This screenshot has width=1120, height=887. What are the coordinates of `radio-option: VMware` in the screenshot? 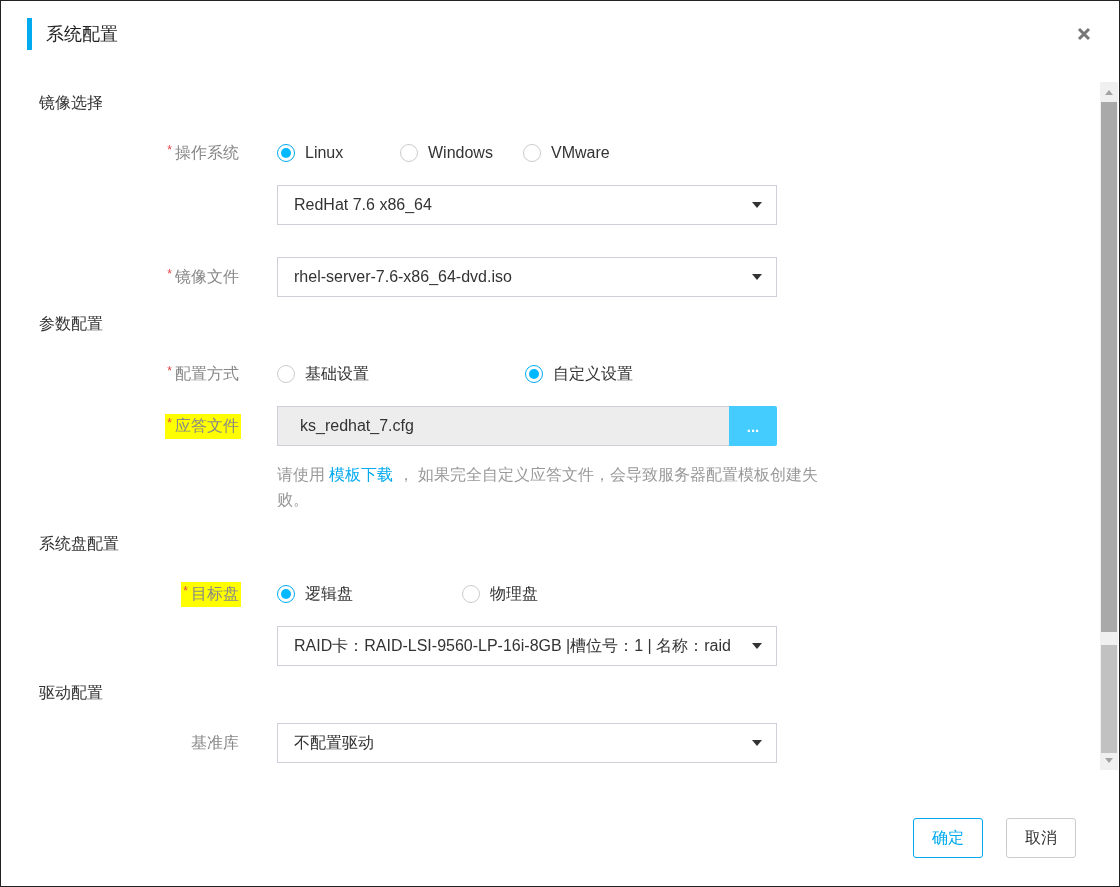 It's located at (584, 153).